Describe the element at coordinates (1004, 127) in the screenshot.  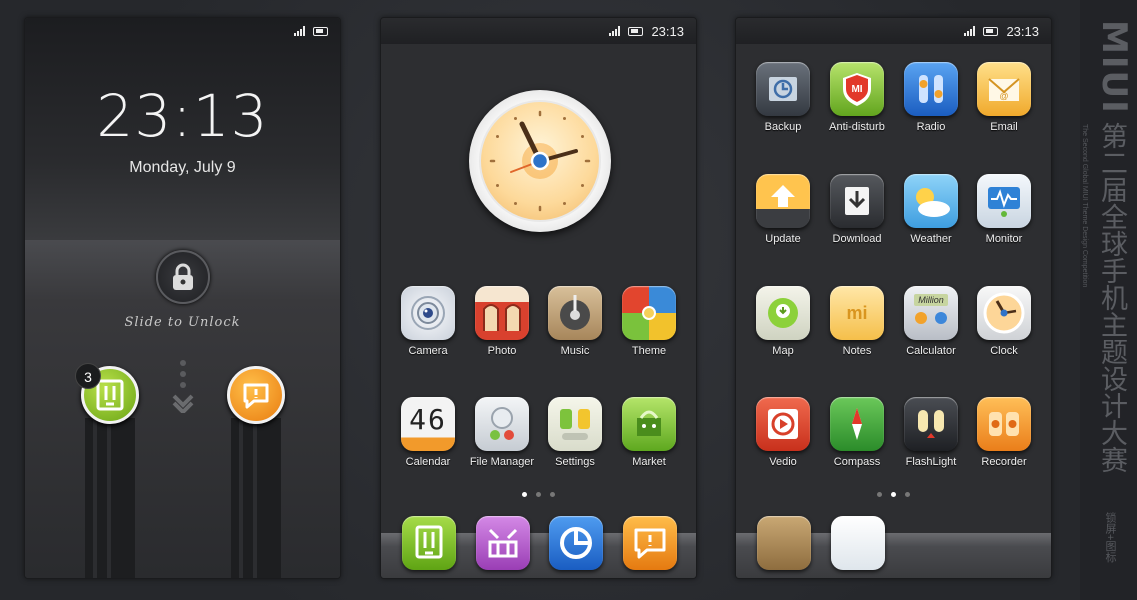
I see `app-label: Email` at that location.